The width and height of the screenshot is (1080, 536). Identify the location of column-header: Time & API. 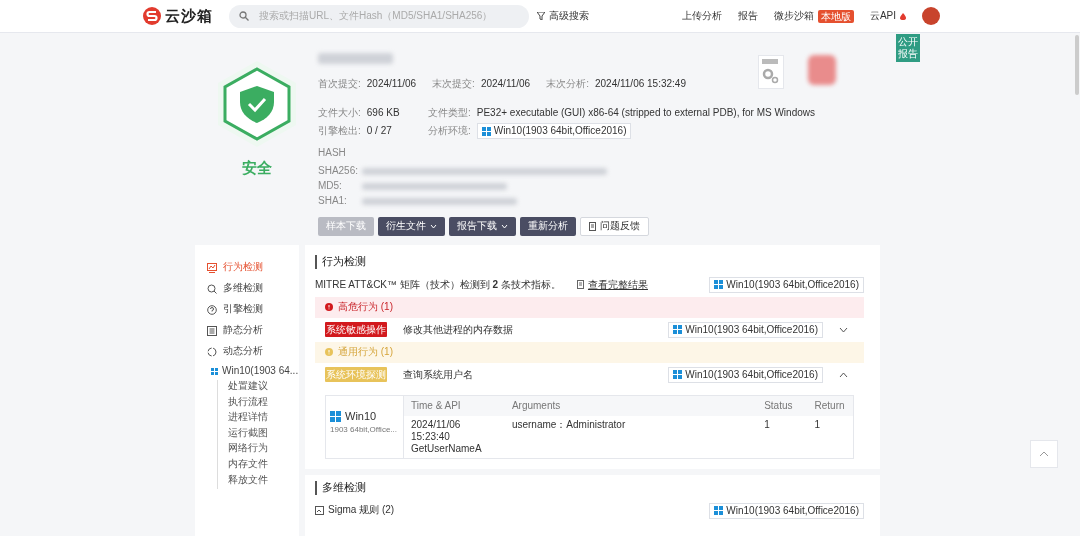
(454, 405).